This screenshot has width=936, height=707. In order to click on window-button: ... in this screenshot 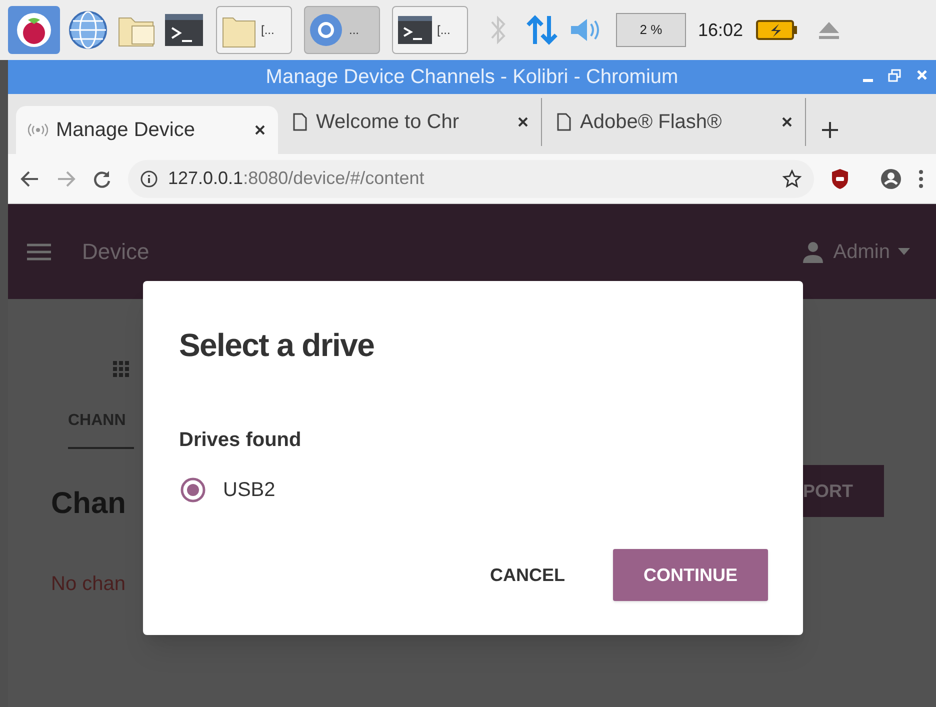, I will do `click(342, 30)`.